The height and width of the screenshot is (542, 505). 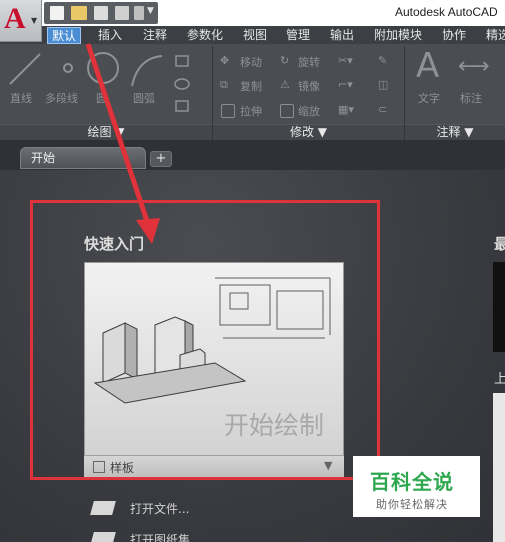 I want to click on save-as-icon, so click(x=122, y=13).